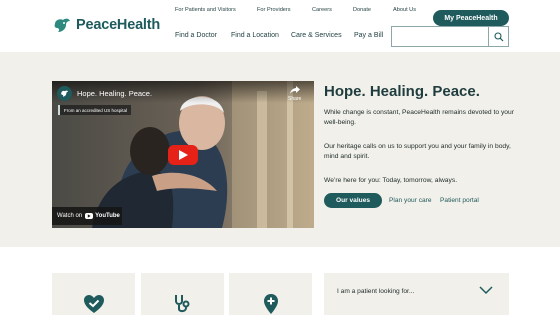 The image size is (560, 315). I want to click on watch-on-youtube: Watch on YouTube, so click(87, 216).